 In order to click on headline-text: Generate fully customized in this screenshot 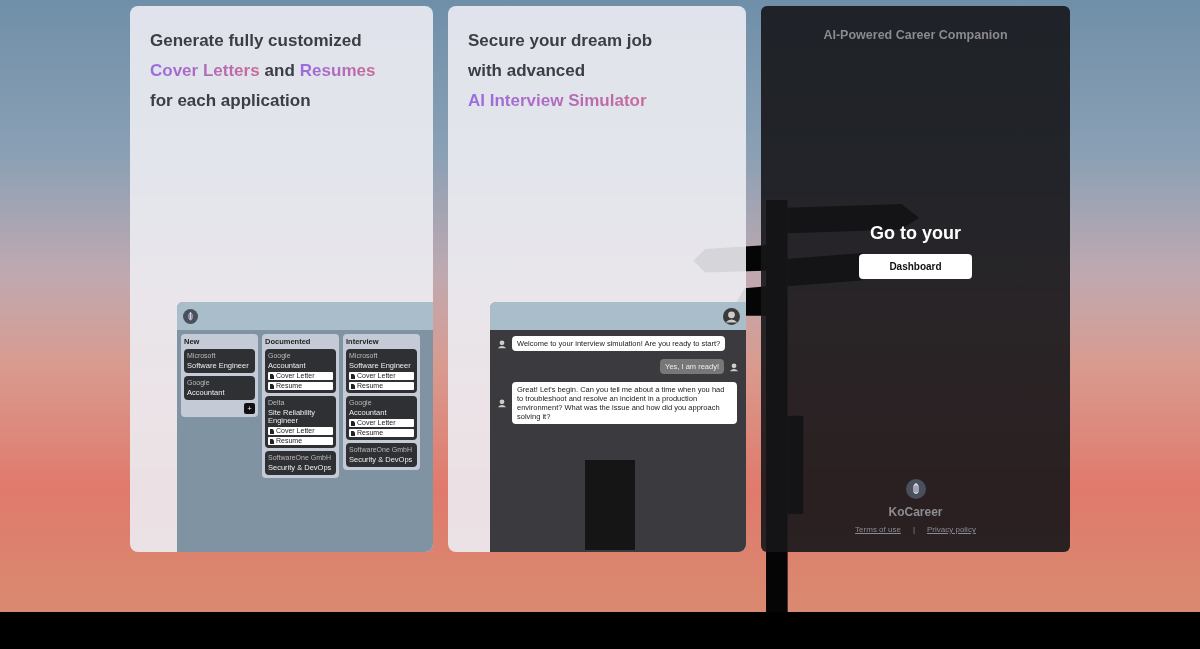, I will do `click(256, 41)`.